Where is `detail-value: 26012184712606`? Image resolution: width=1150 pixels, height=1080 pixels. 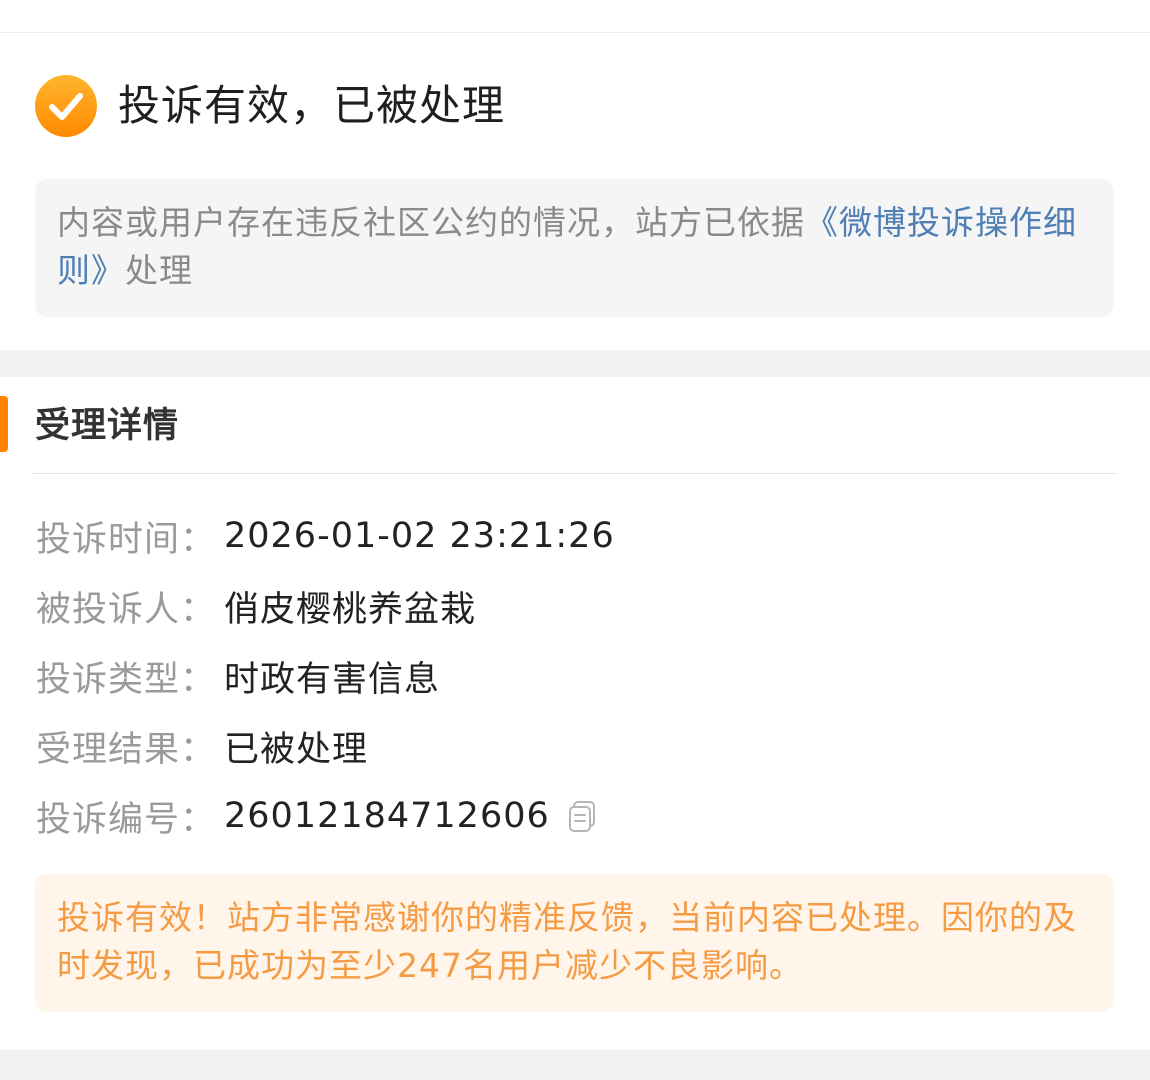 detail-value: 26012184712606 is located at coordinates (387, 816).